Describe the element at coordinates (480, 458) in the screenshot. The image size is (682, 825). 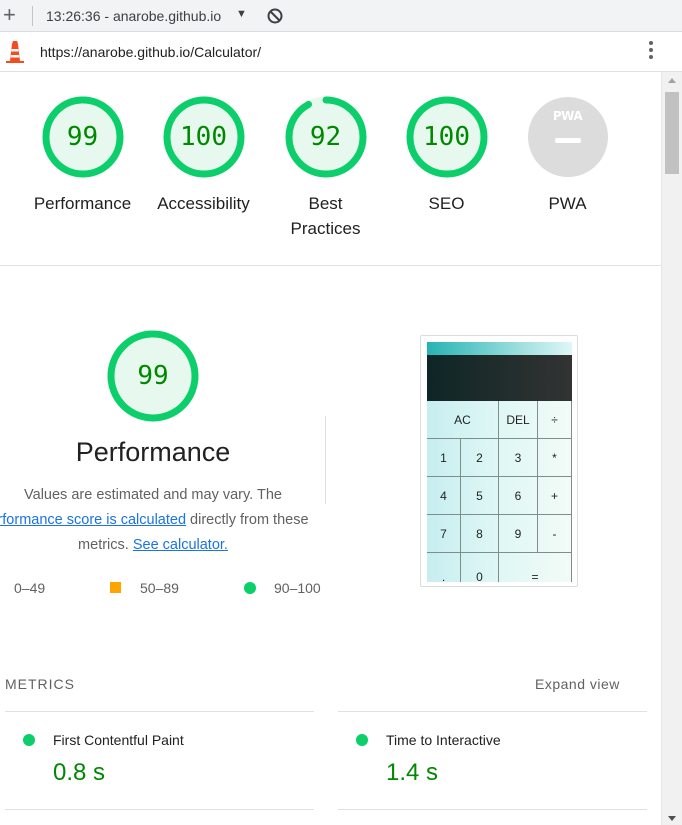
I see `calculator-key: 2` at that location.